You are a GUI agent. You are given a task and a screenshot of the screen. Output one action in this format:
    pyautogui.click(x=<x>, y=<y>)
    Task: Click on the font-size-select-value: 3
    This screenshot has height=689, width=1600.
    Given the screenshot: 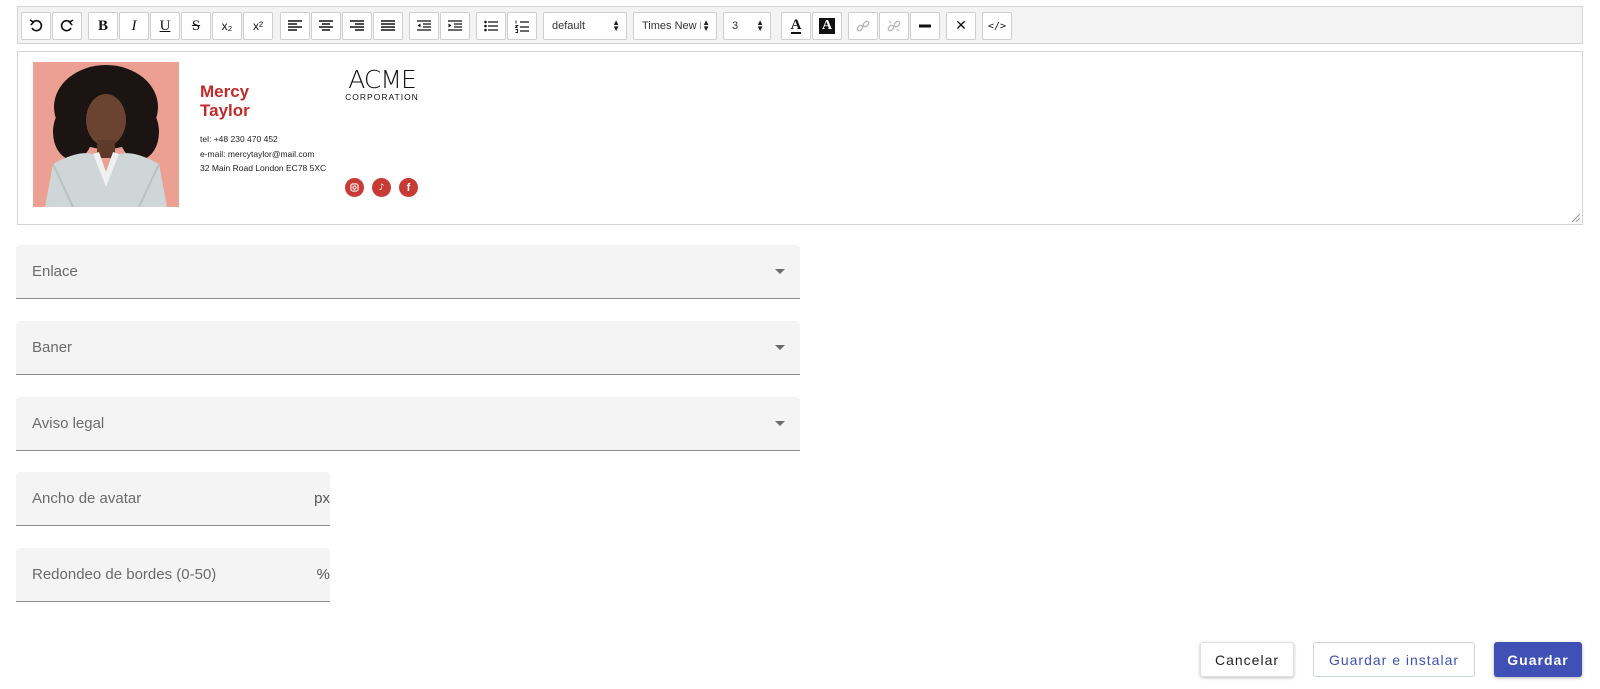 What is the action you would take?
    pyautogui.click(x=735, y=26)
    